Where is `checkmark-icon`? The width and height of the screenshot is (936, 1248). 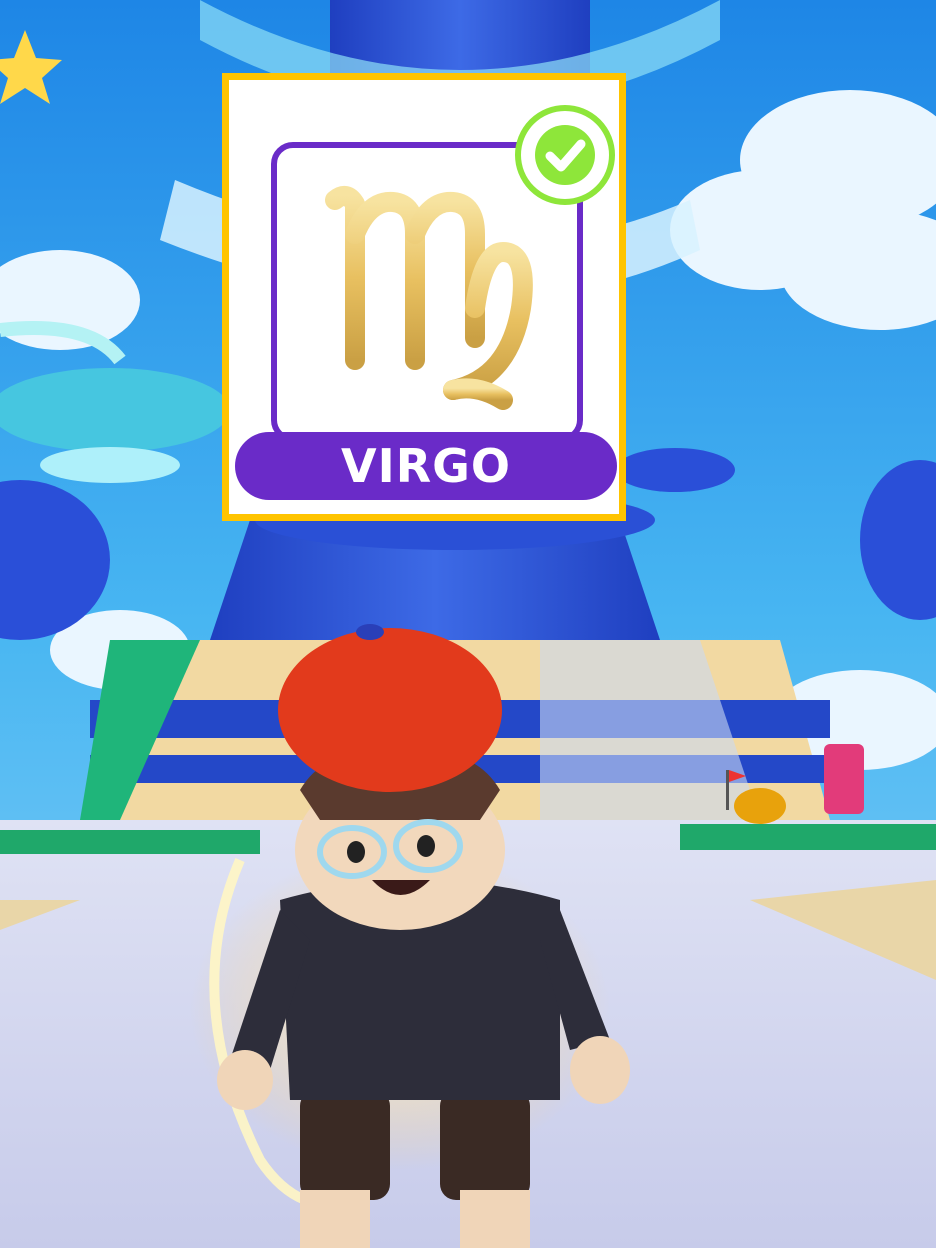 checkmark-icon is located at coordinates (565, 155).